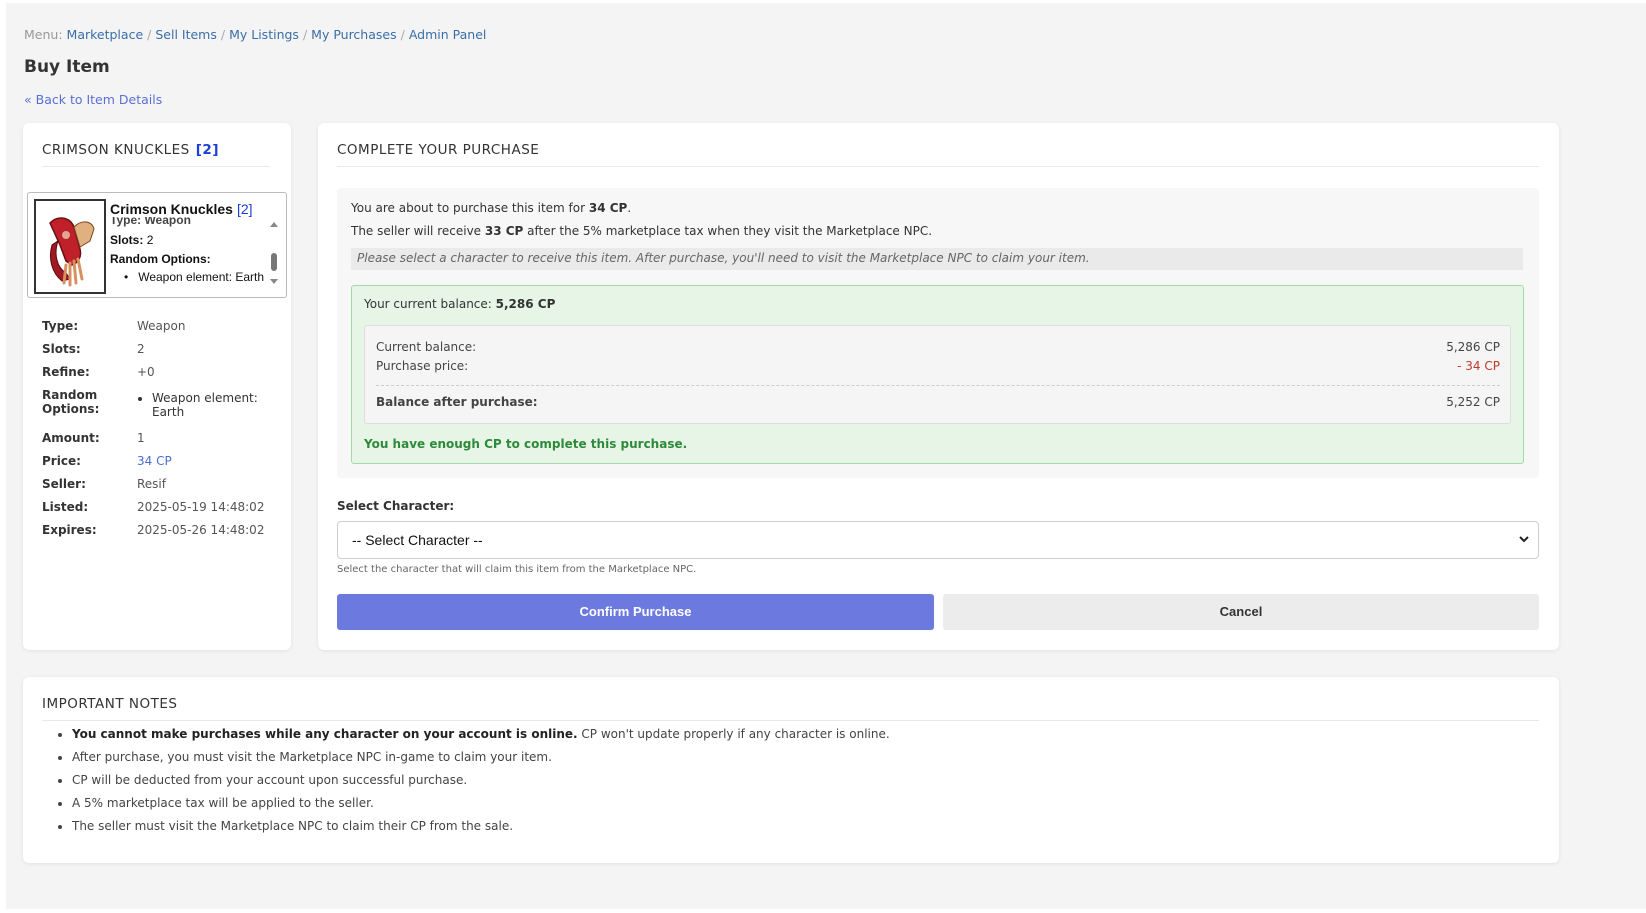  I want to click on tooltip-item-name: Crimson Knuckles [2], so click(195, 209).